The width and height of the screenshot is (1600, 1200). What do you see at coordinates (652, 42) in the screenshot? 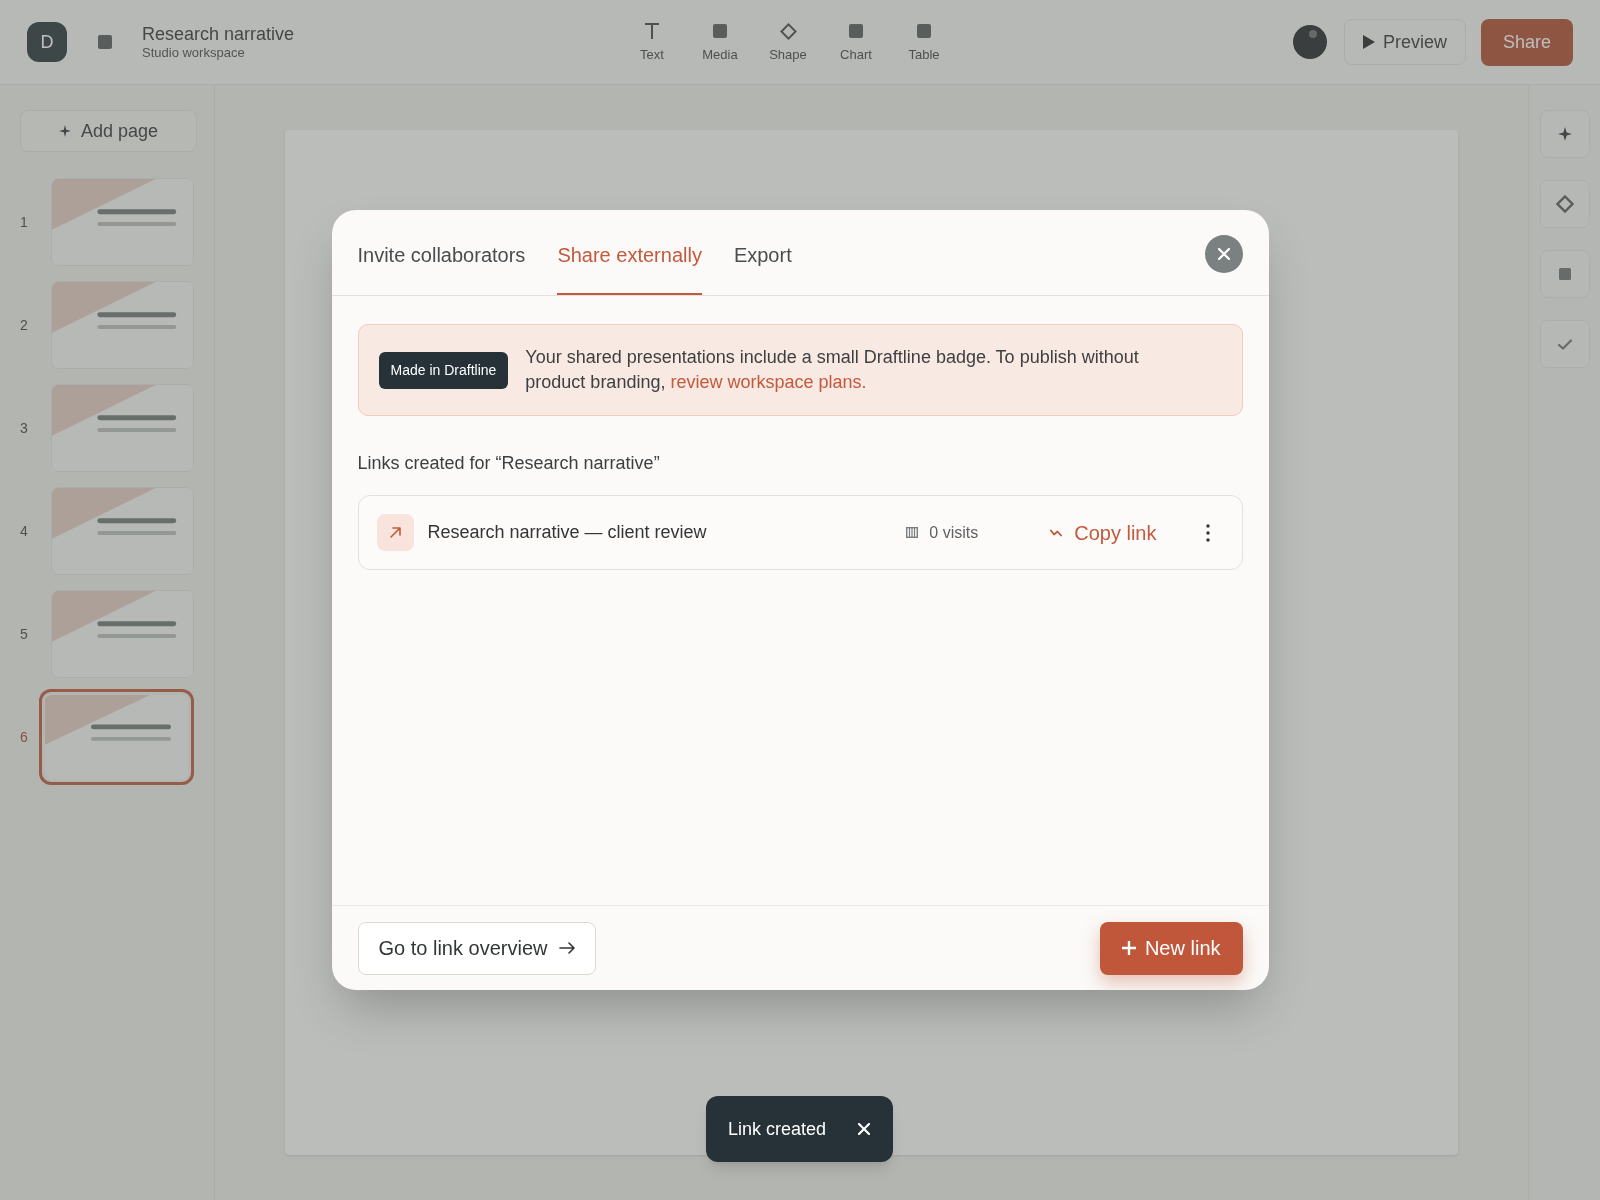
I see `insert-tool-button: Text` at bounding box center [652, 42].